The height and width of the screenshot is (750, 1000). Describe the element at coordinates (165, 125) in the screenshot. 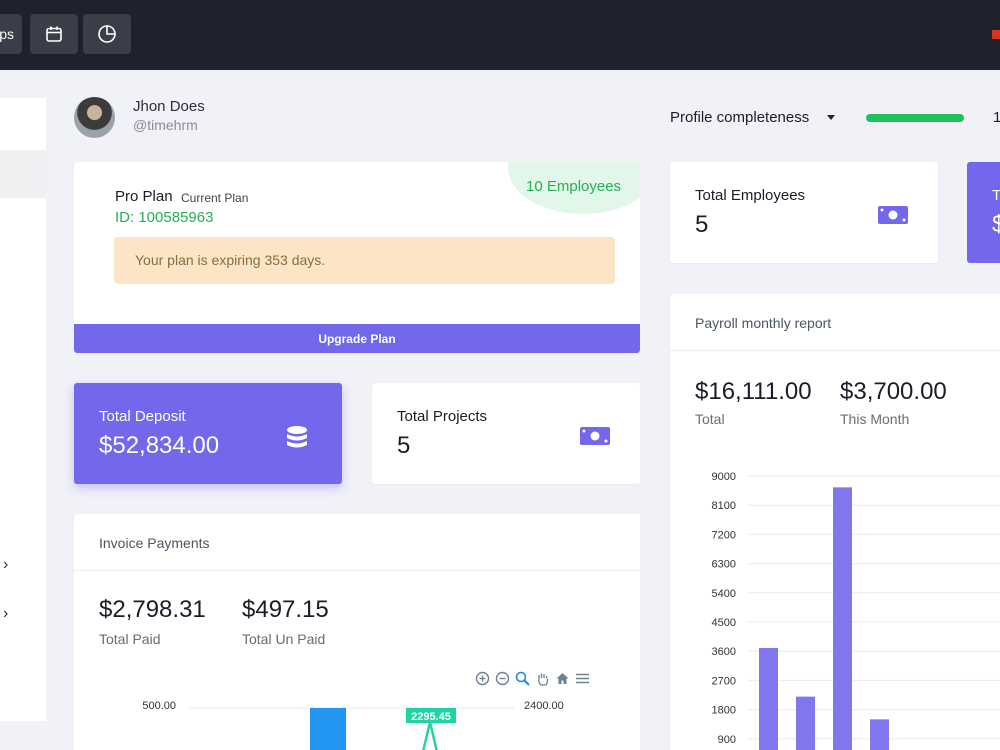

I see `user-handle: @timehrm` at that location.